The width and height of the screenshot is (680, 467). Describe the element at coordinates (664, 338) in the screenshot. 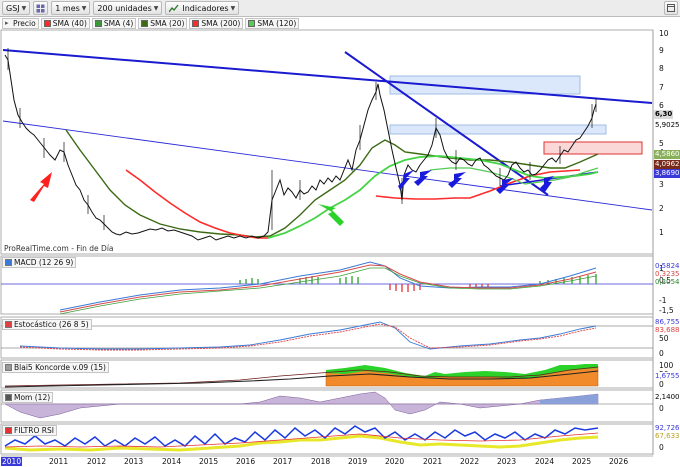

I see `stoch-tick-50: 50` at that location.